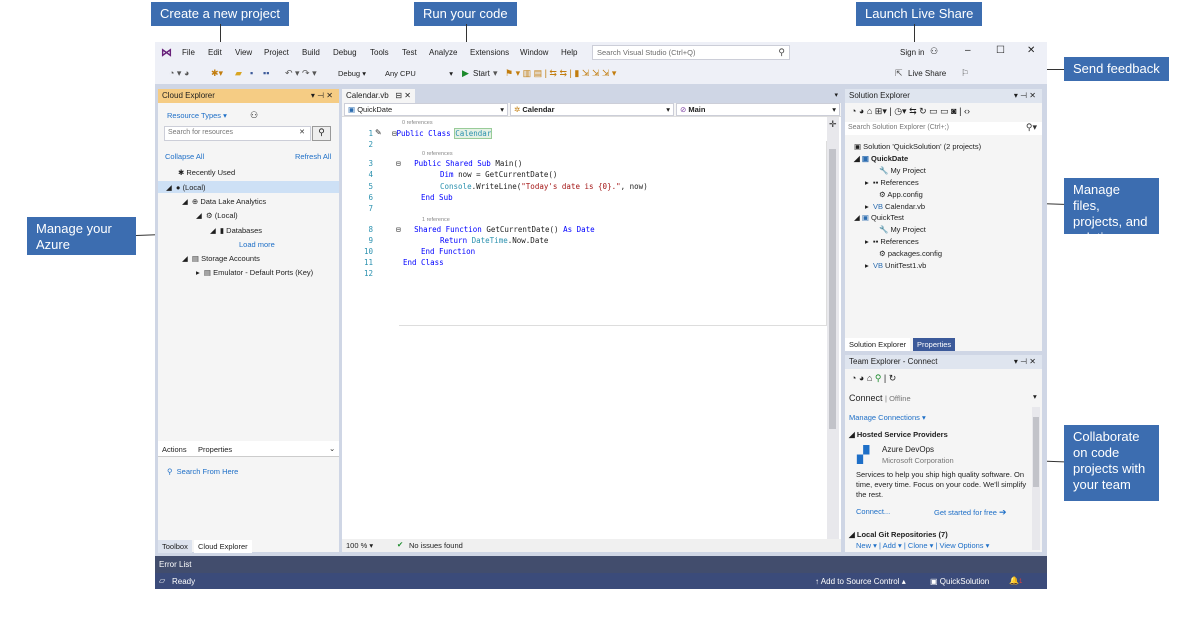 Image resolution: width=1200 pixels, height=630 pixels. Describe the element at coordinates (912, 52) in the screenshot. I see `sign-in-link: Sign in` at that location.